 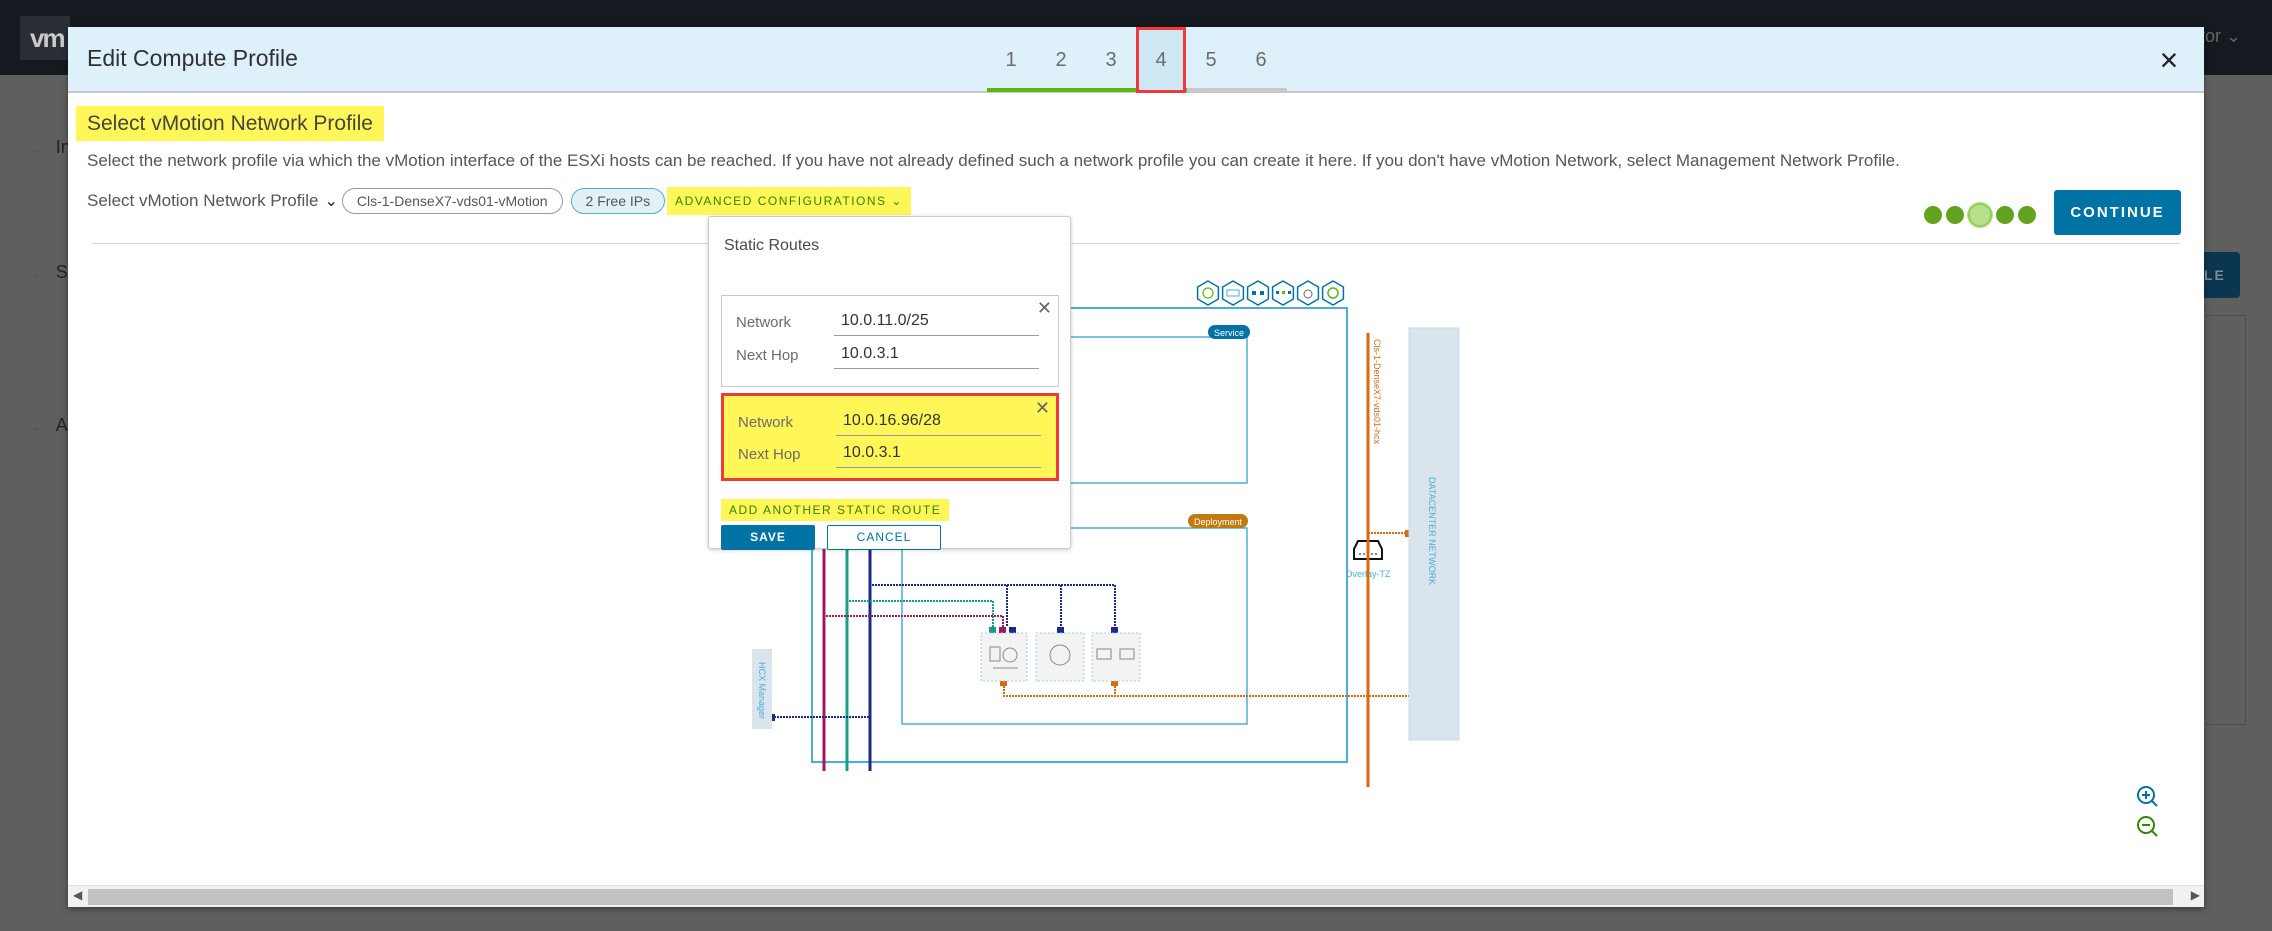 What do you see at coordinates (938, 424) in the screenshot?
I see `network-input: 10.0.16.96/28` at bounding box center [938, 424].